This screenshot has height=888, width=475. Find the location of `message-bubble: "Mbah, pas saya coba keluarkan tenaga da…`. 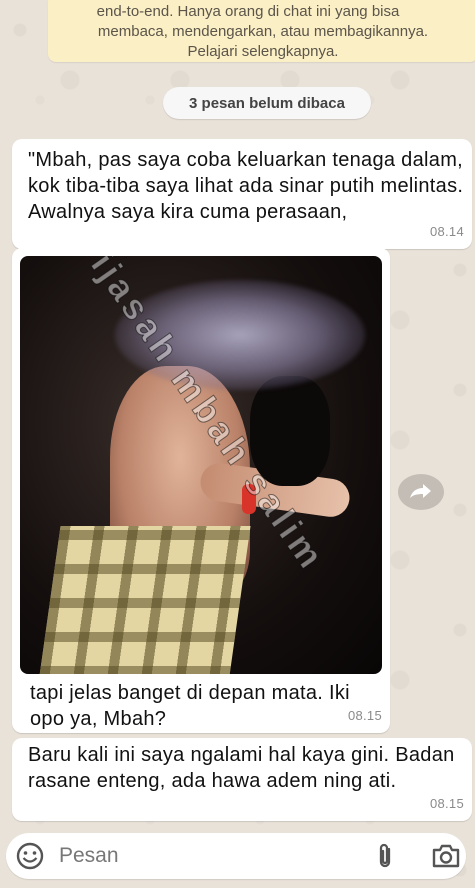

message-bubble: "Mbah, pas saya coba keluarkan tenaga da… is located at coordinates (242, 194).